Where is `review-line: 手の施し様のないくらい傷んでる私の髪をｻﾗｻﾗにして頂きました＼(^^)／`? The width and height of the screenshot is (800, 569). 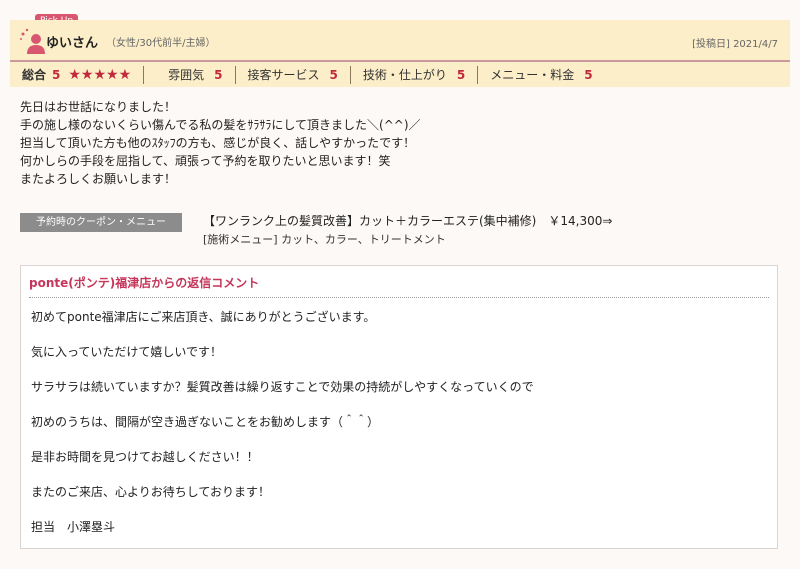 review-line: 手の施し様のないくらい傷んでる私の髪をｻﾗｻﾗにして頂きました＼(^^)／ is located at coordinates (220, 125).